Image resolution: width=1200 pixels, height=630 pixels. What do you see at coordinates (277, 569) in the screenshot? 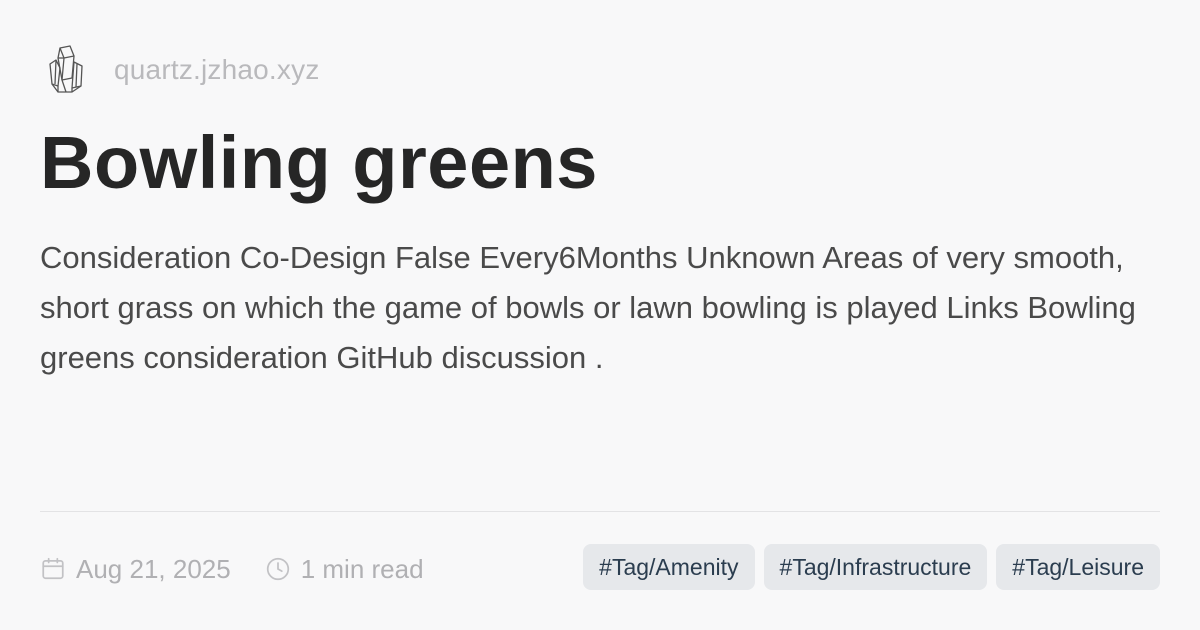
I see `clock-icon` at bounding box center [277, 569].